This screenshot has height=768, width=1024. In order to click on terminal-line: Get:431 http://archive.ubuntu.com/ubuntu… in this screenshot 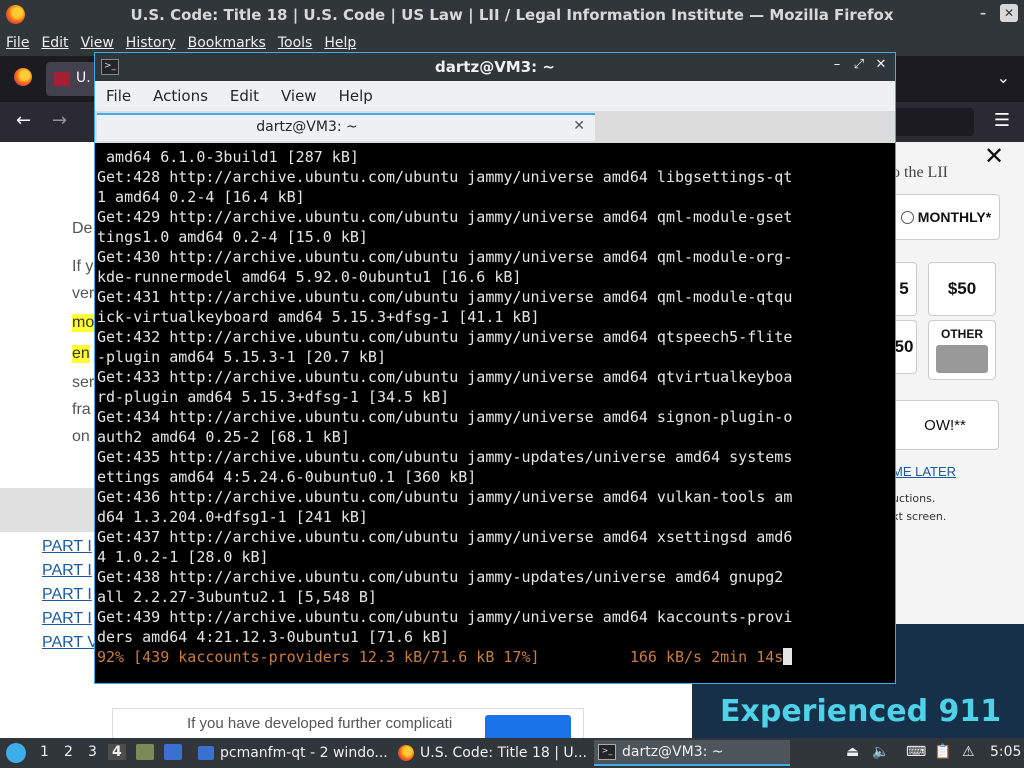, I will do `click(445, 297)`.